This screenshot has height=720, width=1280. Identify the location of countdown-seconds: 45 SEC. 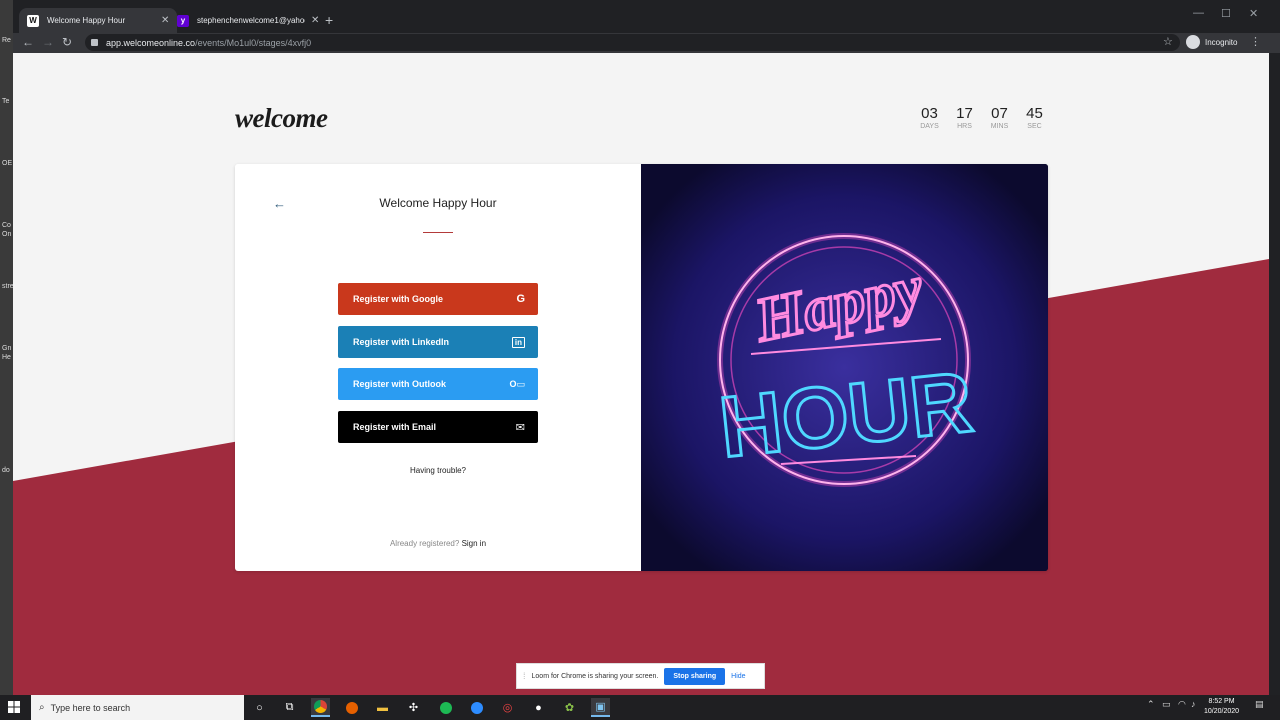
(1034, 117).